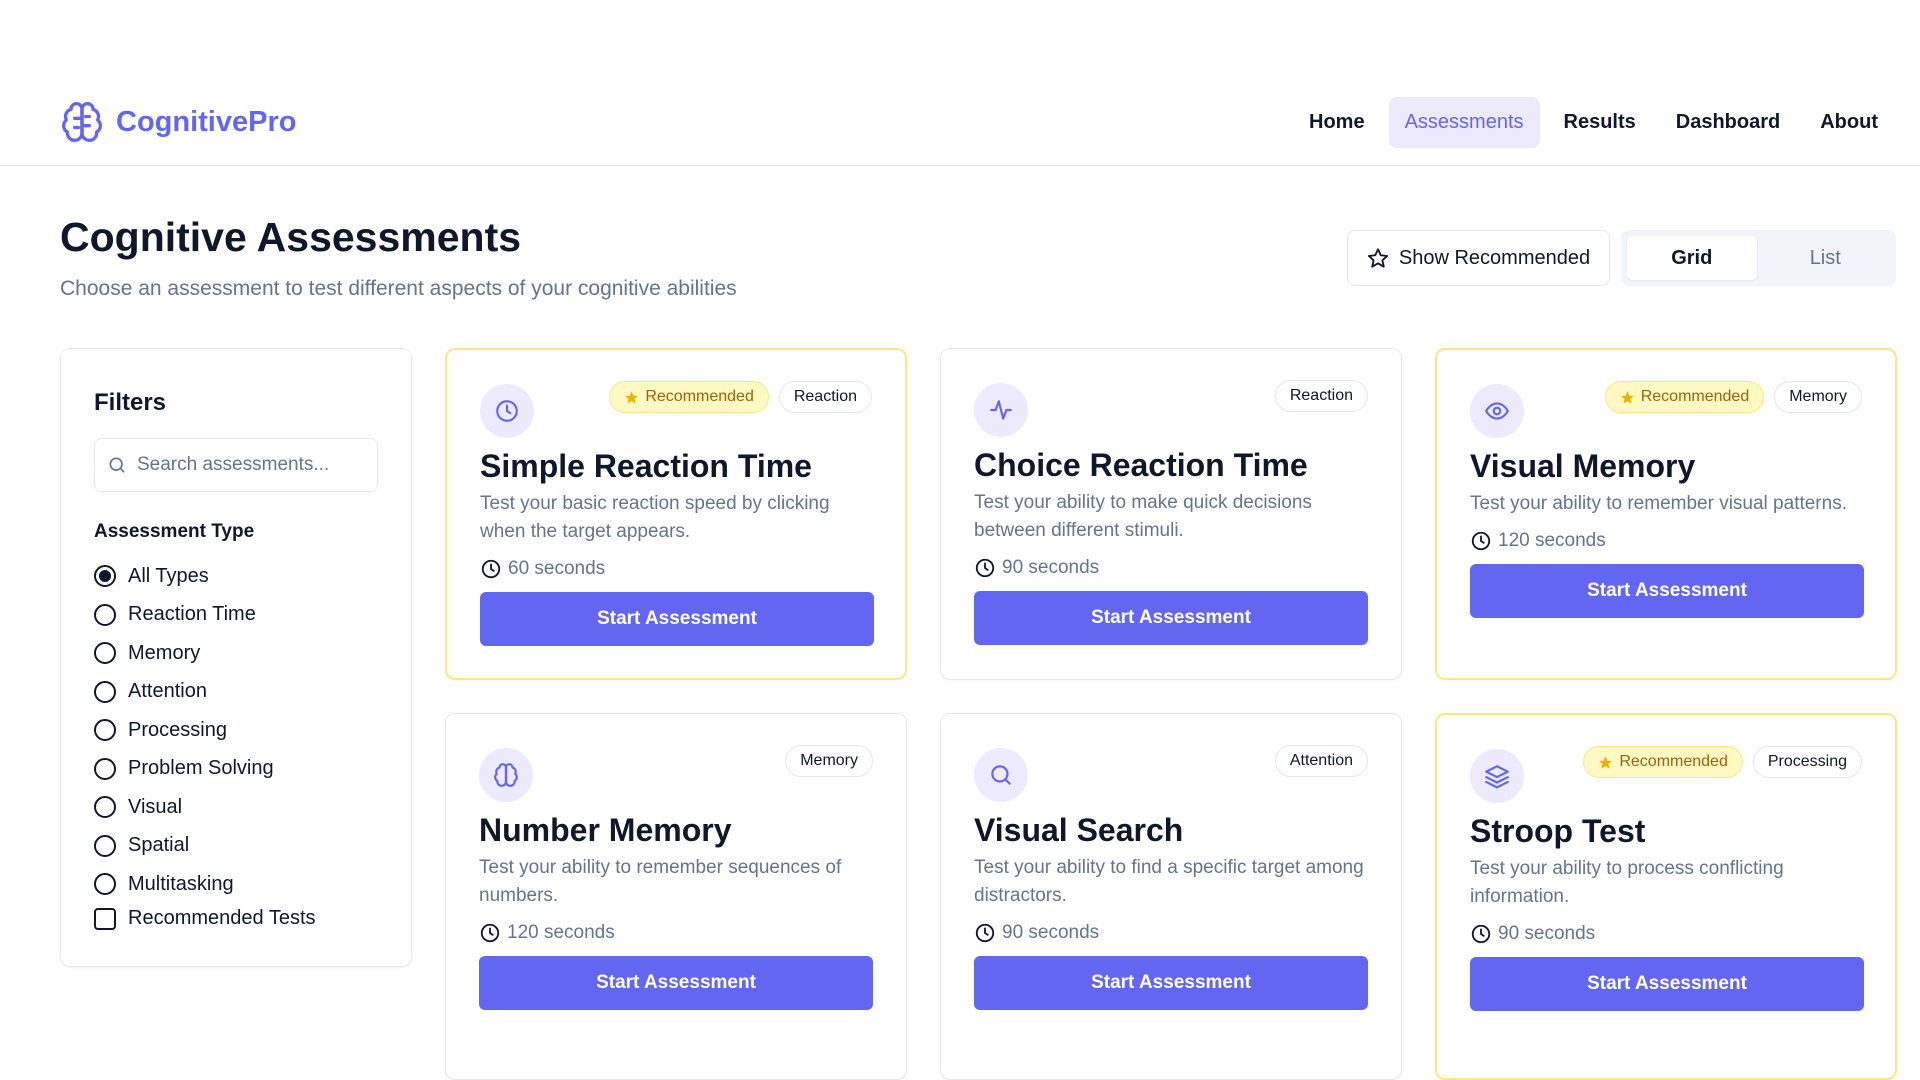 The height and width of the screenshot is (1080, 1920). What do you see at coordinates (1849, 122) in the screenshot?
I see `nav-about: About` at bounding box center [1849, 122].